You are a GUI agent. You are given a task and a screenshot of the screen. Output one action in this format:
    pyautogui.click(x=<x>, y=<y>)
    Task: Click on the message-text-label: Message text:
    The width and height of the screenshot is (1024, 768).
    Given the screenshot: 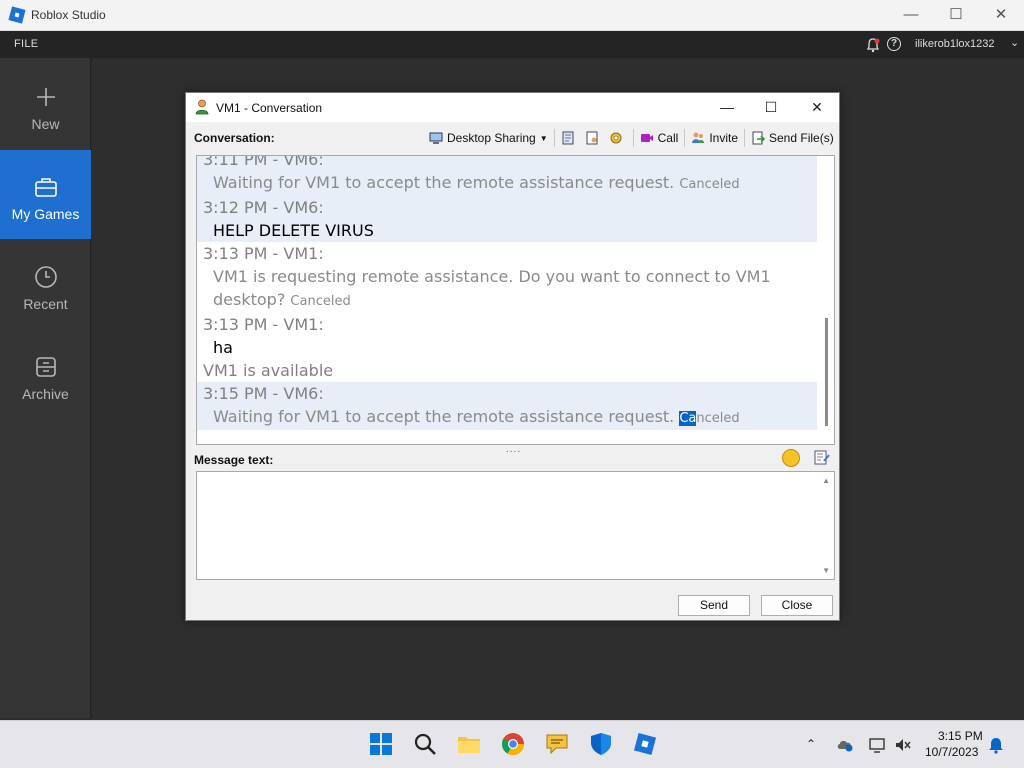 What is the action you would take?
    pyautogui.click(x=234, y=460)
    